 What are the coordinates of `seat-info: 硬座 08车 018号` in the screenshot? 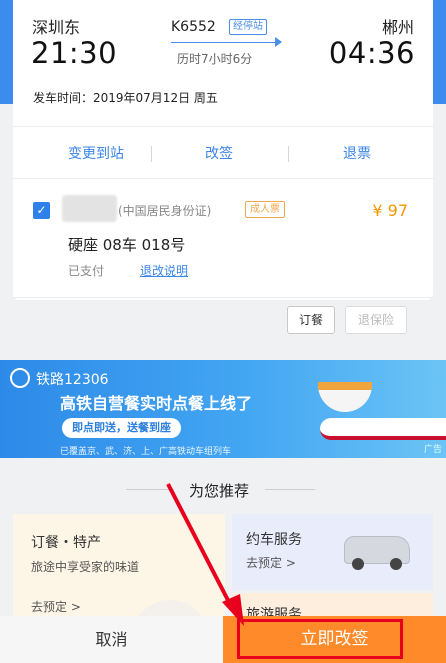 It's located at (127, 245).